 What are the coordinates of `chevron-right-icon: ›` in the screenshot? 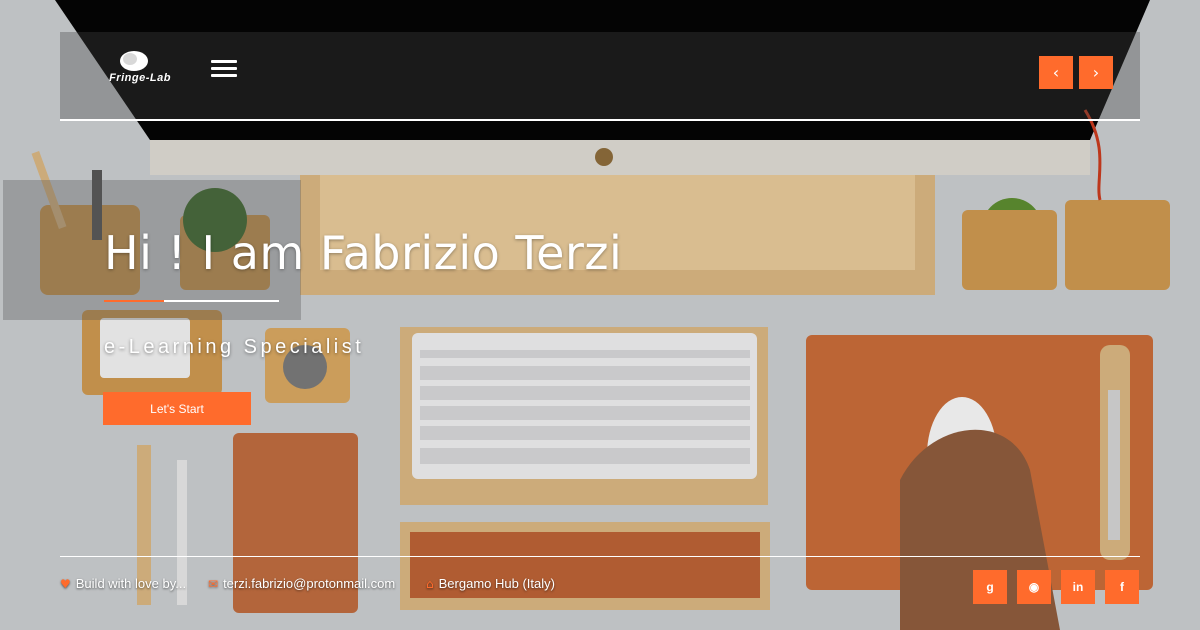 It's located at (1096, 72).